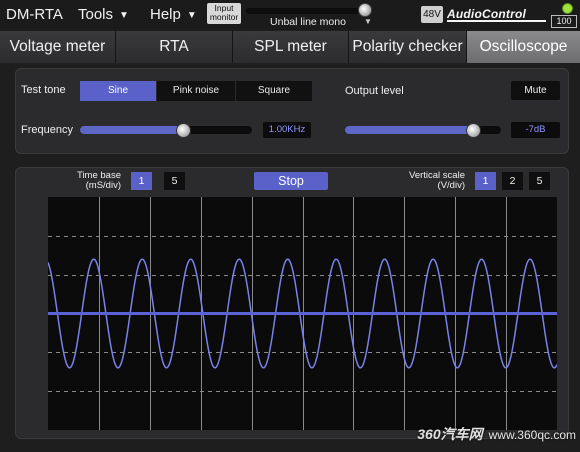 This screenshot has height=452, width=580. What do you see at coordinates (291, 181) in the screenshot?
I see `stop-button: Stop` at bounding box center [291, 181].